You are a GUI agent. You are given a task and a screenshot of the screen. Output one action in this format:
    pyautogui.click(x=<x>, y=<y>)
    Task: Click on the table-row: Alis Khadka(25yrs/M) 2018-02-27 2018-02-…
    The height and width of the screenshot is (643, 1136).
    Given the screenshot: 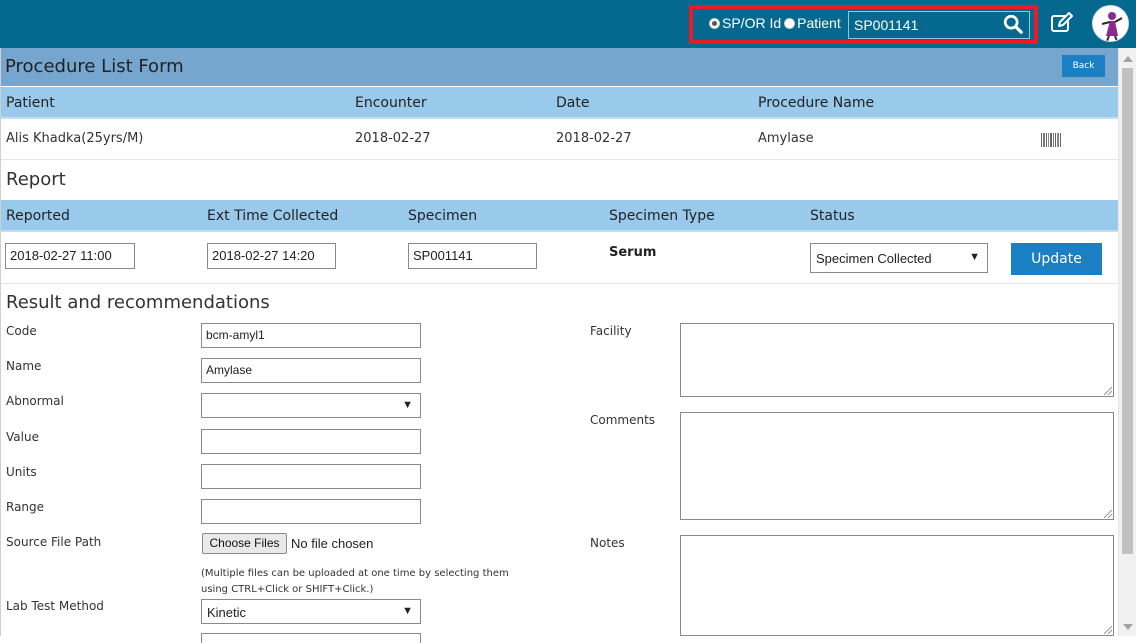 What is the action you would take?
    pyautogui.click(x=559, y=140)
    